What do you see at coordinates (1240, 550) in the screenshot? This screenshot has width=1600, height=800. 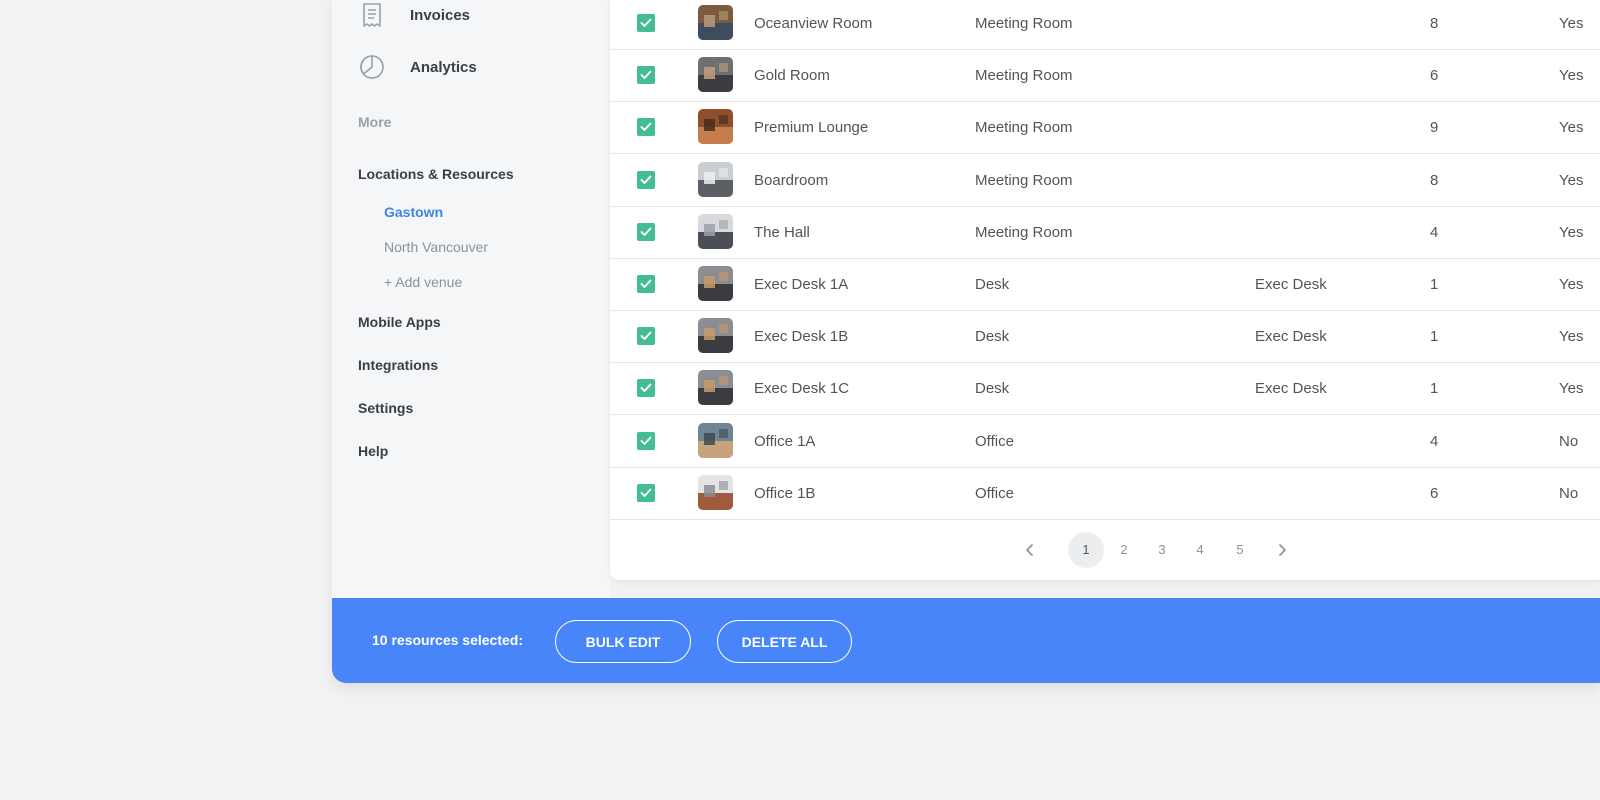 I see `page-button-5: 5` at bounding box center [1240, 550].